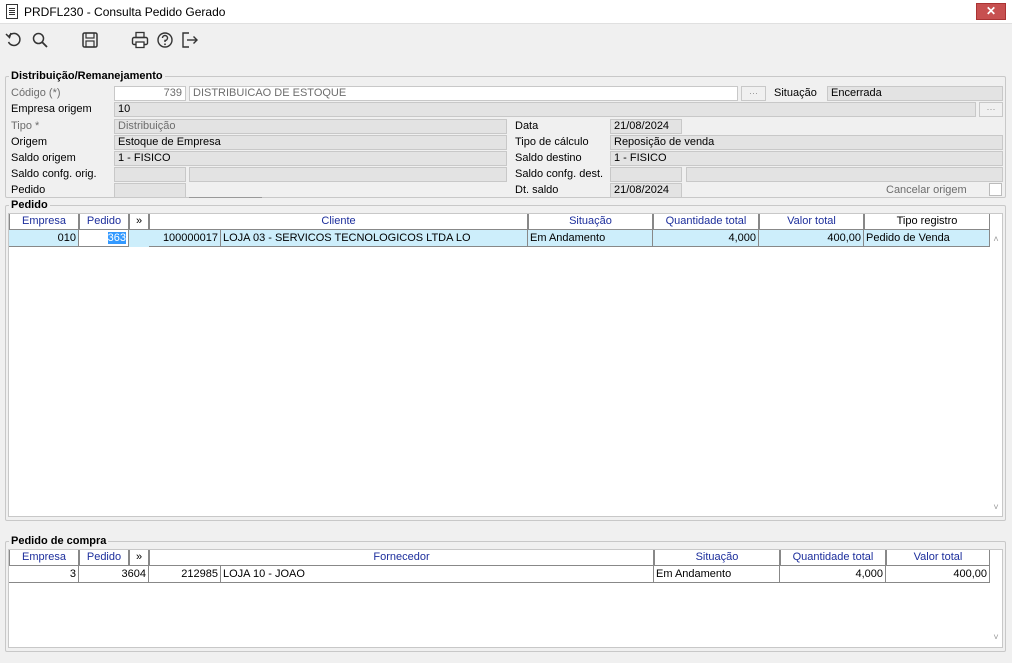 This screenshot has height=663, width=1012. Describe the element at coordinates (310, 142) in the screenshot. I see `origem-field: Estoque de Empresa` at that location.